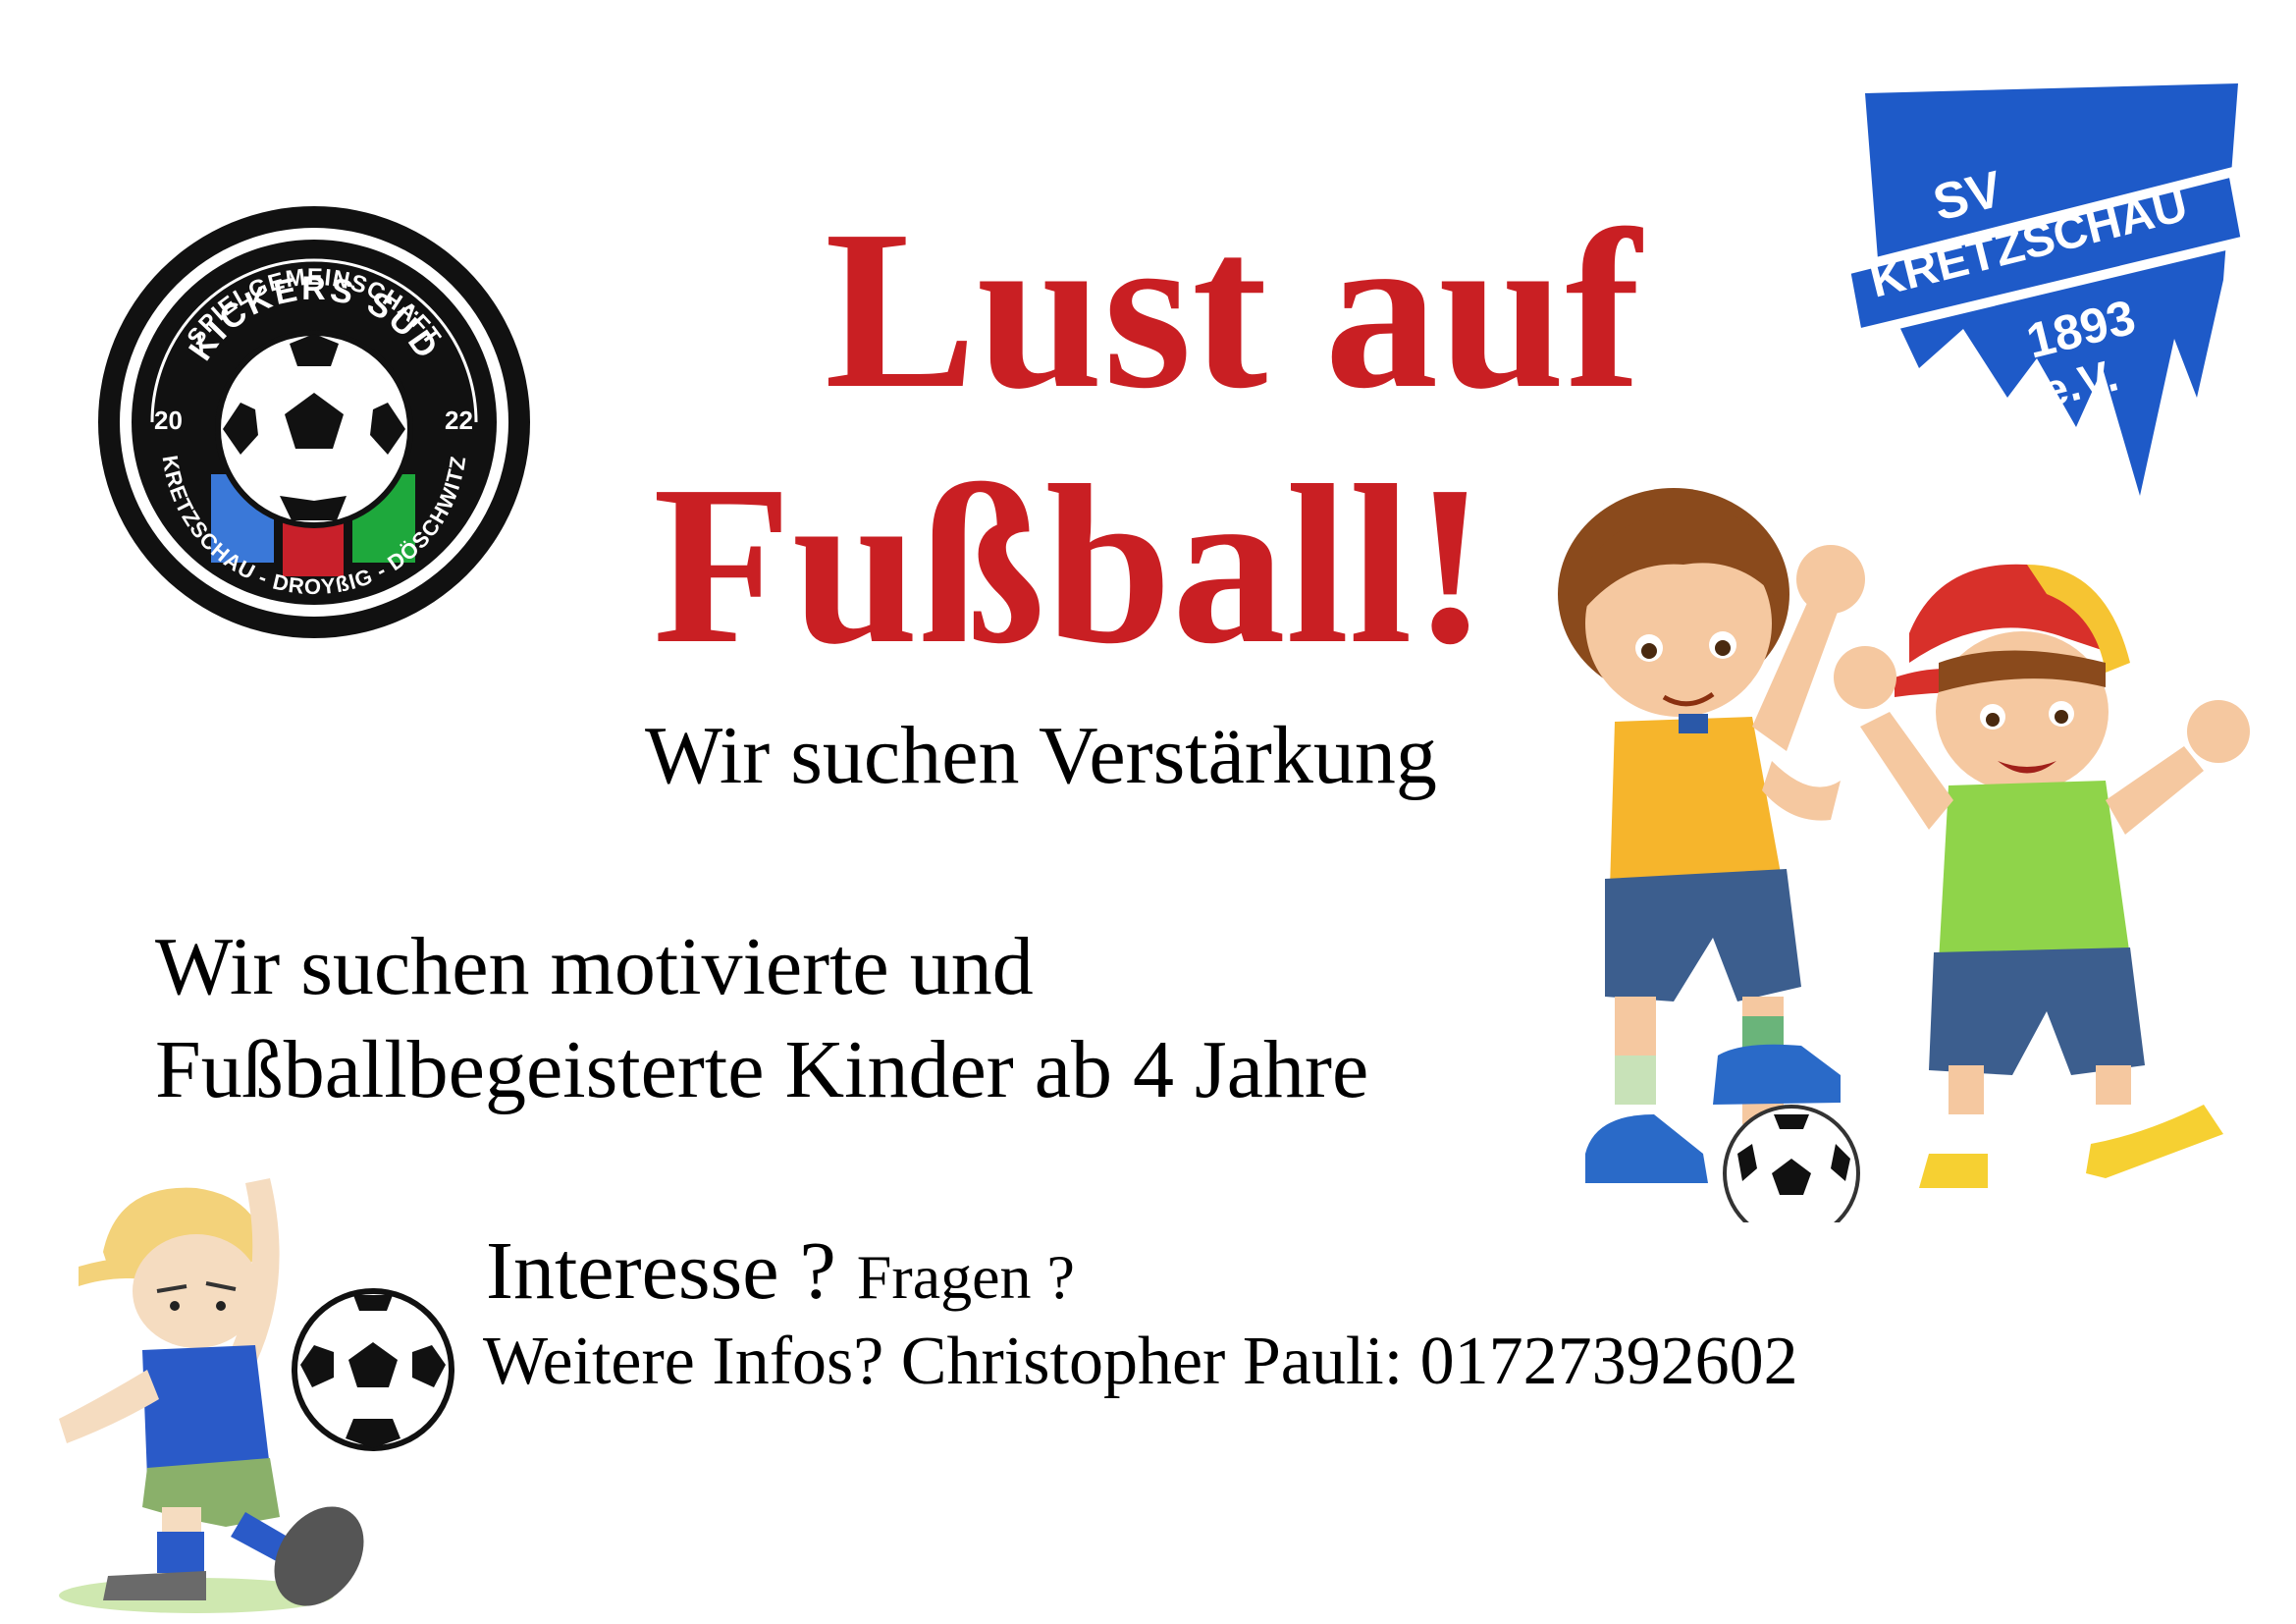 This screenshot has height=1624, width=2296. Describe the element at coordinates (762, 1069) in the screenshot. I see `description-line-2: Fußballbegeisterte Kinder ab 4 Jahre` at that location.